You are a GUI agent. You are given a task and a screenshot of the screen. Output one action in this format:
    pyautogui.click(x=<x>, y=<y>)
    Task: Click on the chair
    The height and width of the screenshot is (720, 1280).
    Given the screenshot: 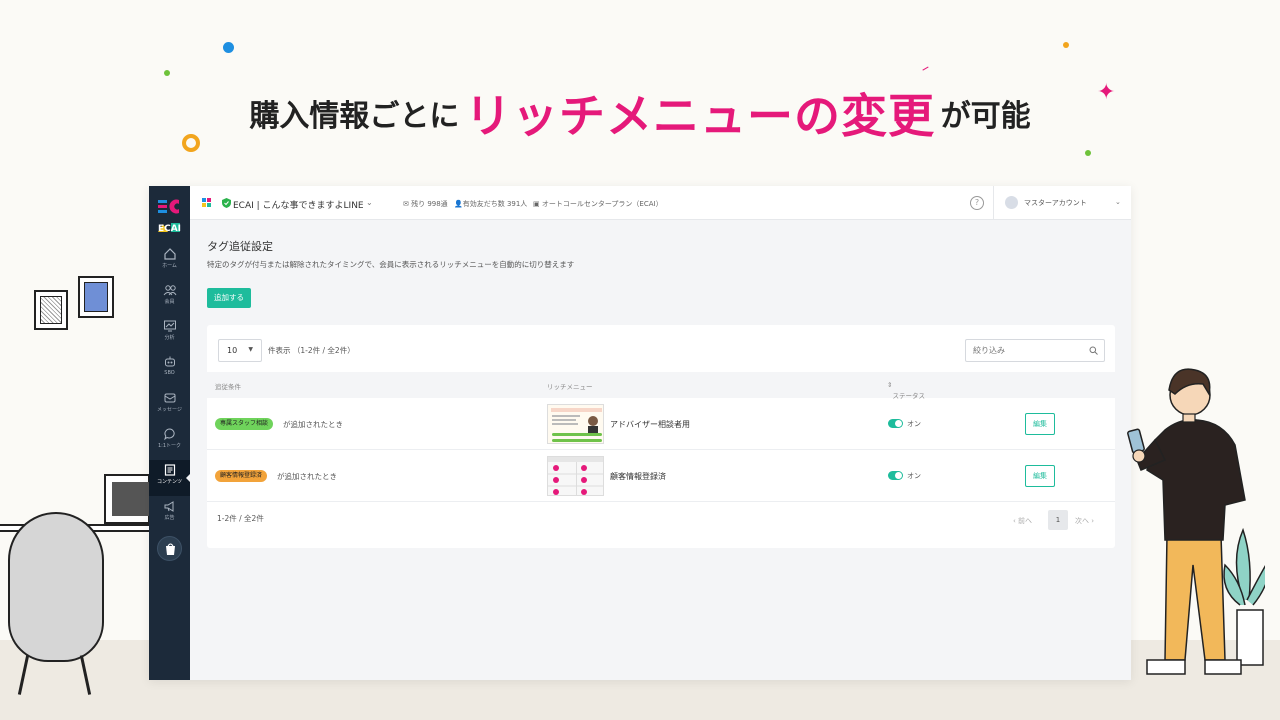 What is the action you would take?
    pyautogui.click(x=56, y=587)
    